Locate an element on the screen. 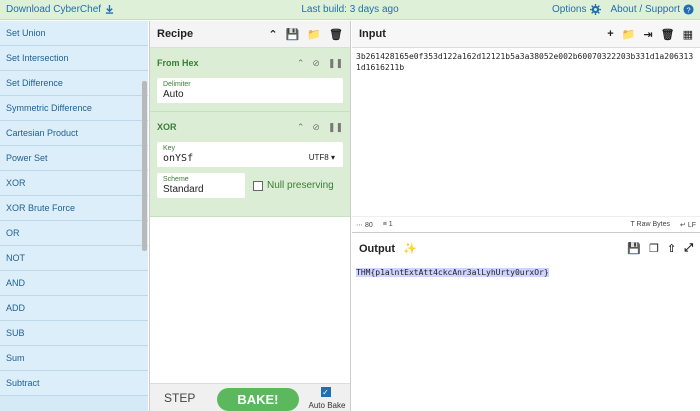 The width and height of the screenshot is (700, 411). output-title: Output is located at coordinates (377, 248).